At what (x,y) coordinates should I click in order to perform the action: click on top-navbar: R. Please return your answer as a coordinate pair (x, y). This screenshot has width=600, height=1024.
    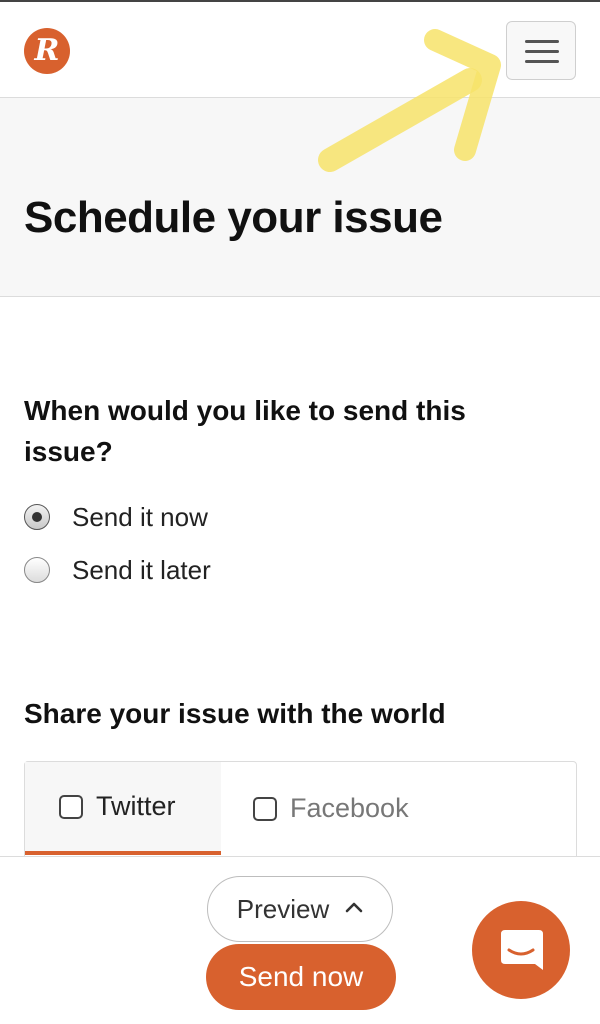
    Looking at the image, I should click on (300, 49).